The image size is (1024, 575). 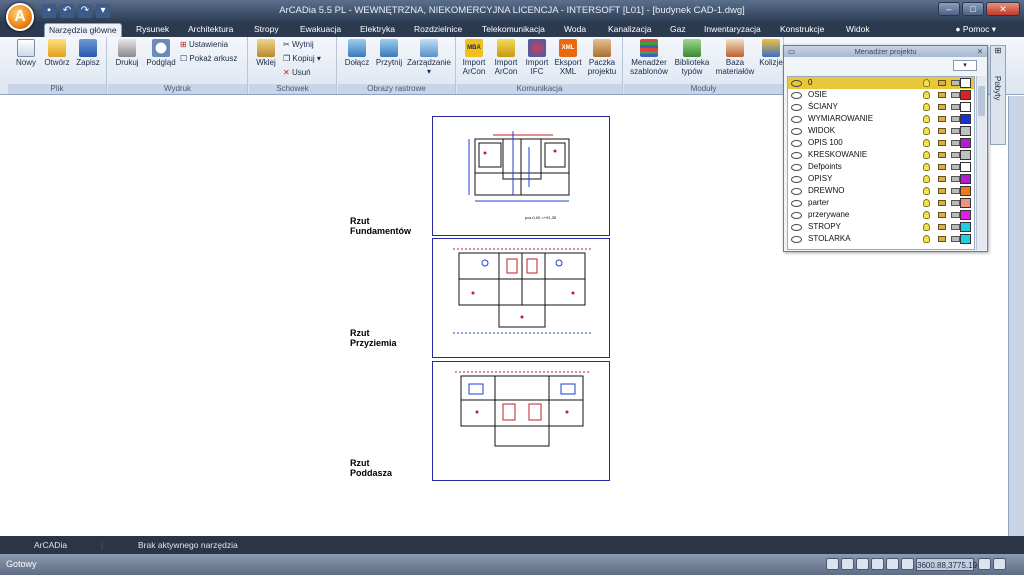 I want to click on import-arcon-plus-button: Import ArCon, so click(x=506, y=57).